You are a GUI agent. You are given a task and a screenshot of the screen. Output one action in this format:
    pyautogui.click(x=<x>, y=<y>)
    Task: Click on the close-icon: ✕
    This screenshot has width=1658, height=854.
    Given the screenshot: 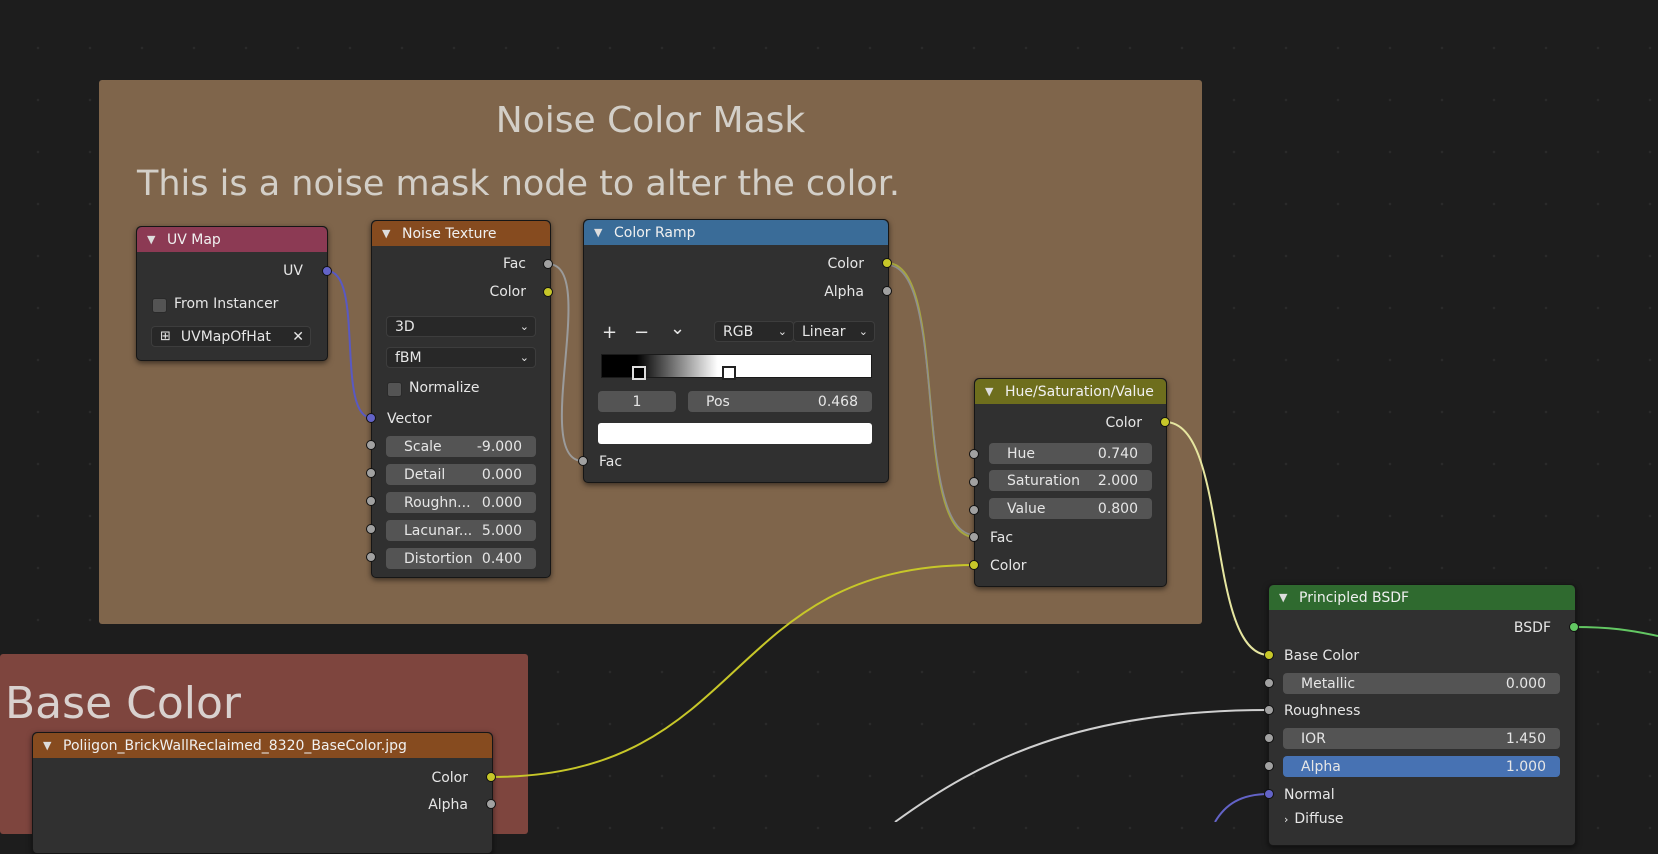 What is the action you would take?
    pyautogui.click(x=298, y=337)
    